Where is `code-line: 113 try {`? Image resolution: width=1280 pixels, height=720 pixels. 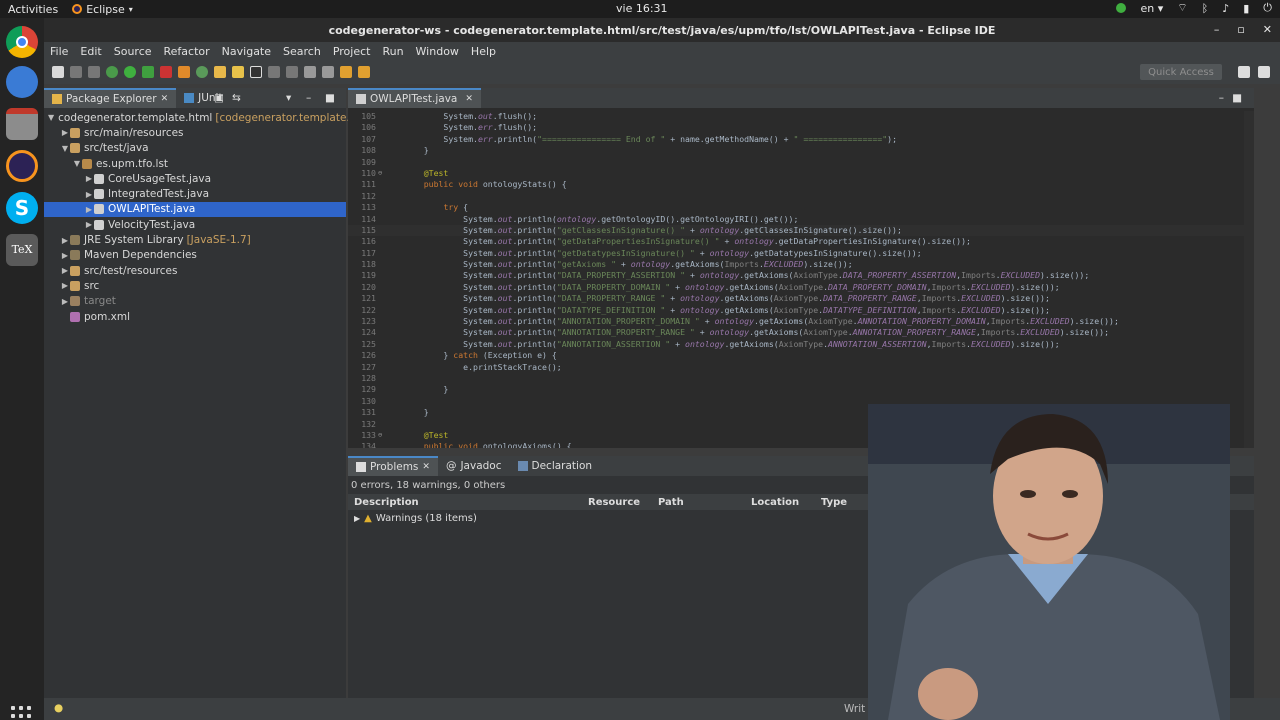 code-line: 113 try { is located at coordinates (801, 207).